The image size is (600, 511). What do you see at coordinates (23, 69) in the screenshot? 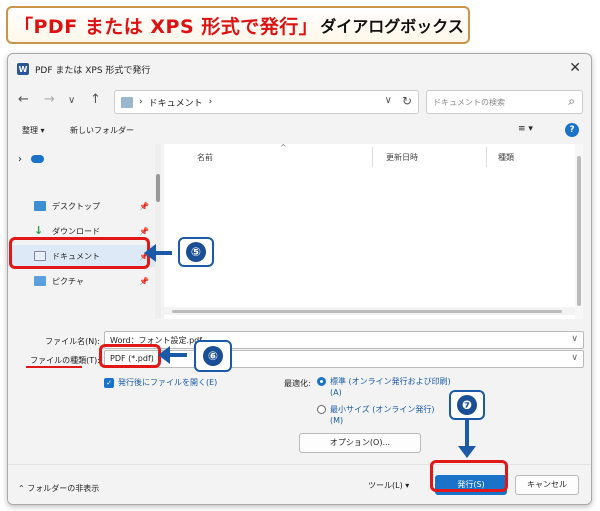
I see `word-app-icon: W` at bounding box center [23, 69].